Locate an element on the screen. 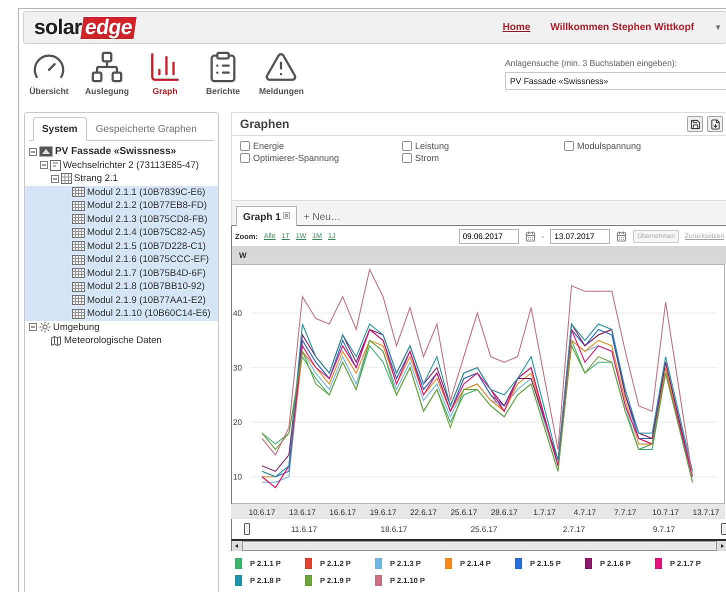 This screenshot has height=592, width=726. axis-label: 1.7.17 is located at coordinates (544, 512).